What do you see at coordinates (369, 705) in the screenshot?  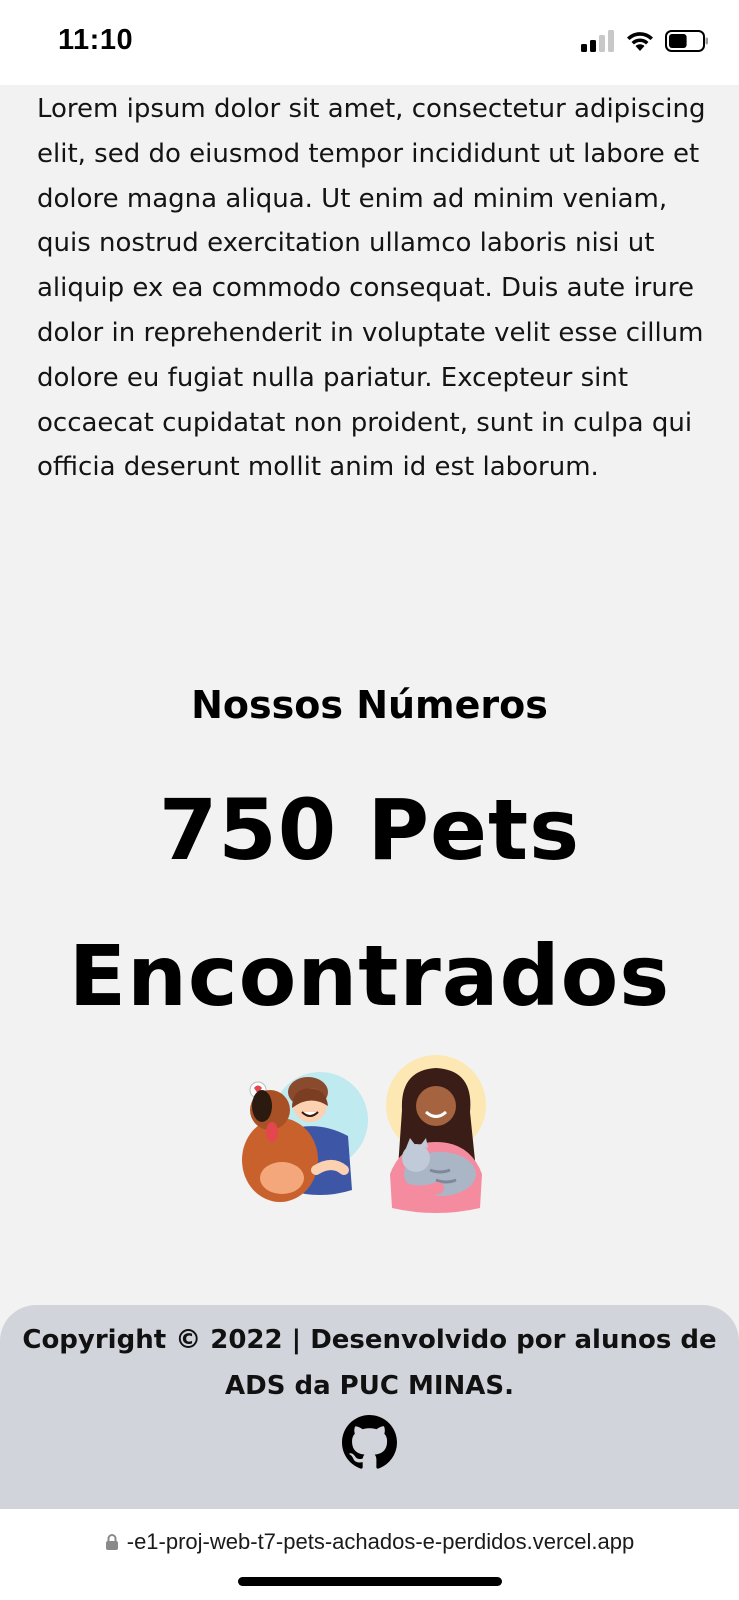 I see `numbers-heading: Nossos Números` at bounding box center [369, 705].